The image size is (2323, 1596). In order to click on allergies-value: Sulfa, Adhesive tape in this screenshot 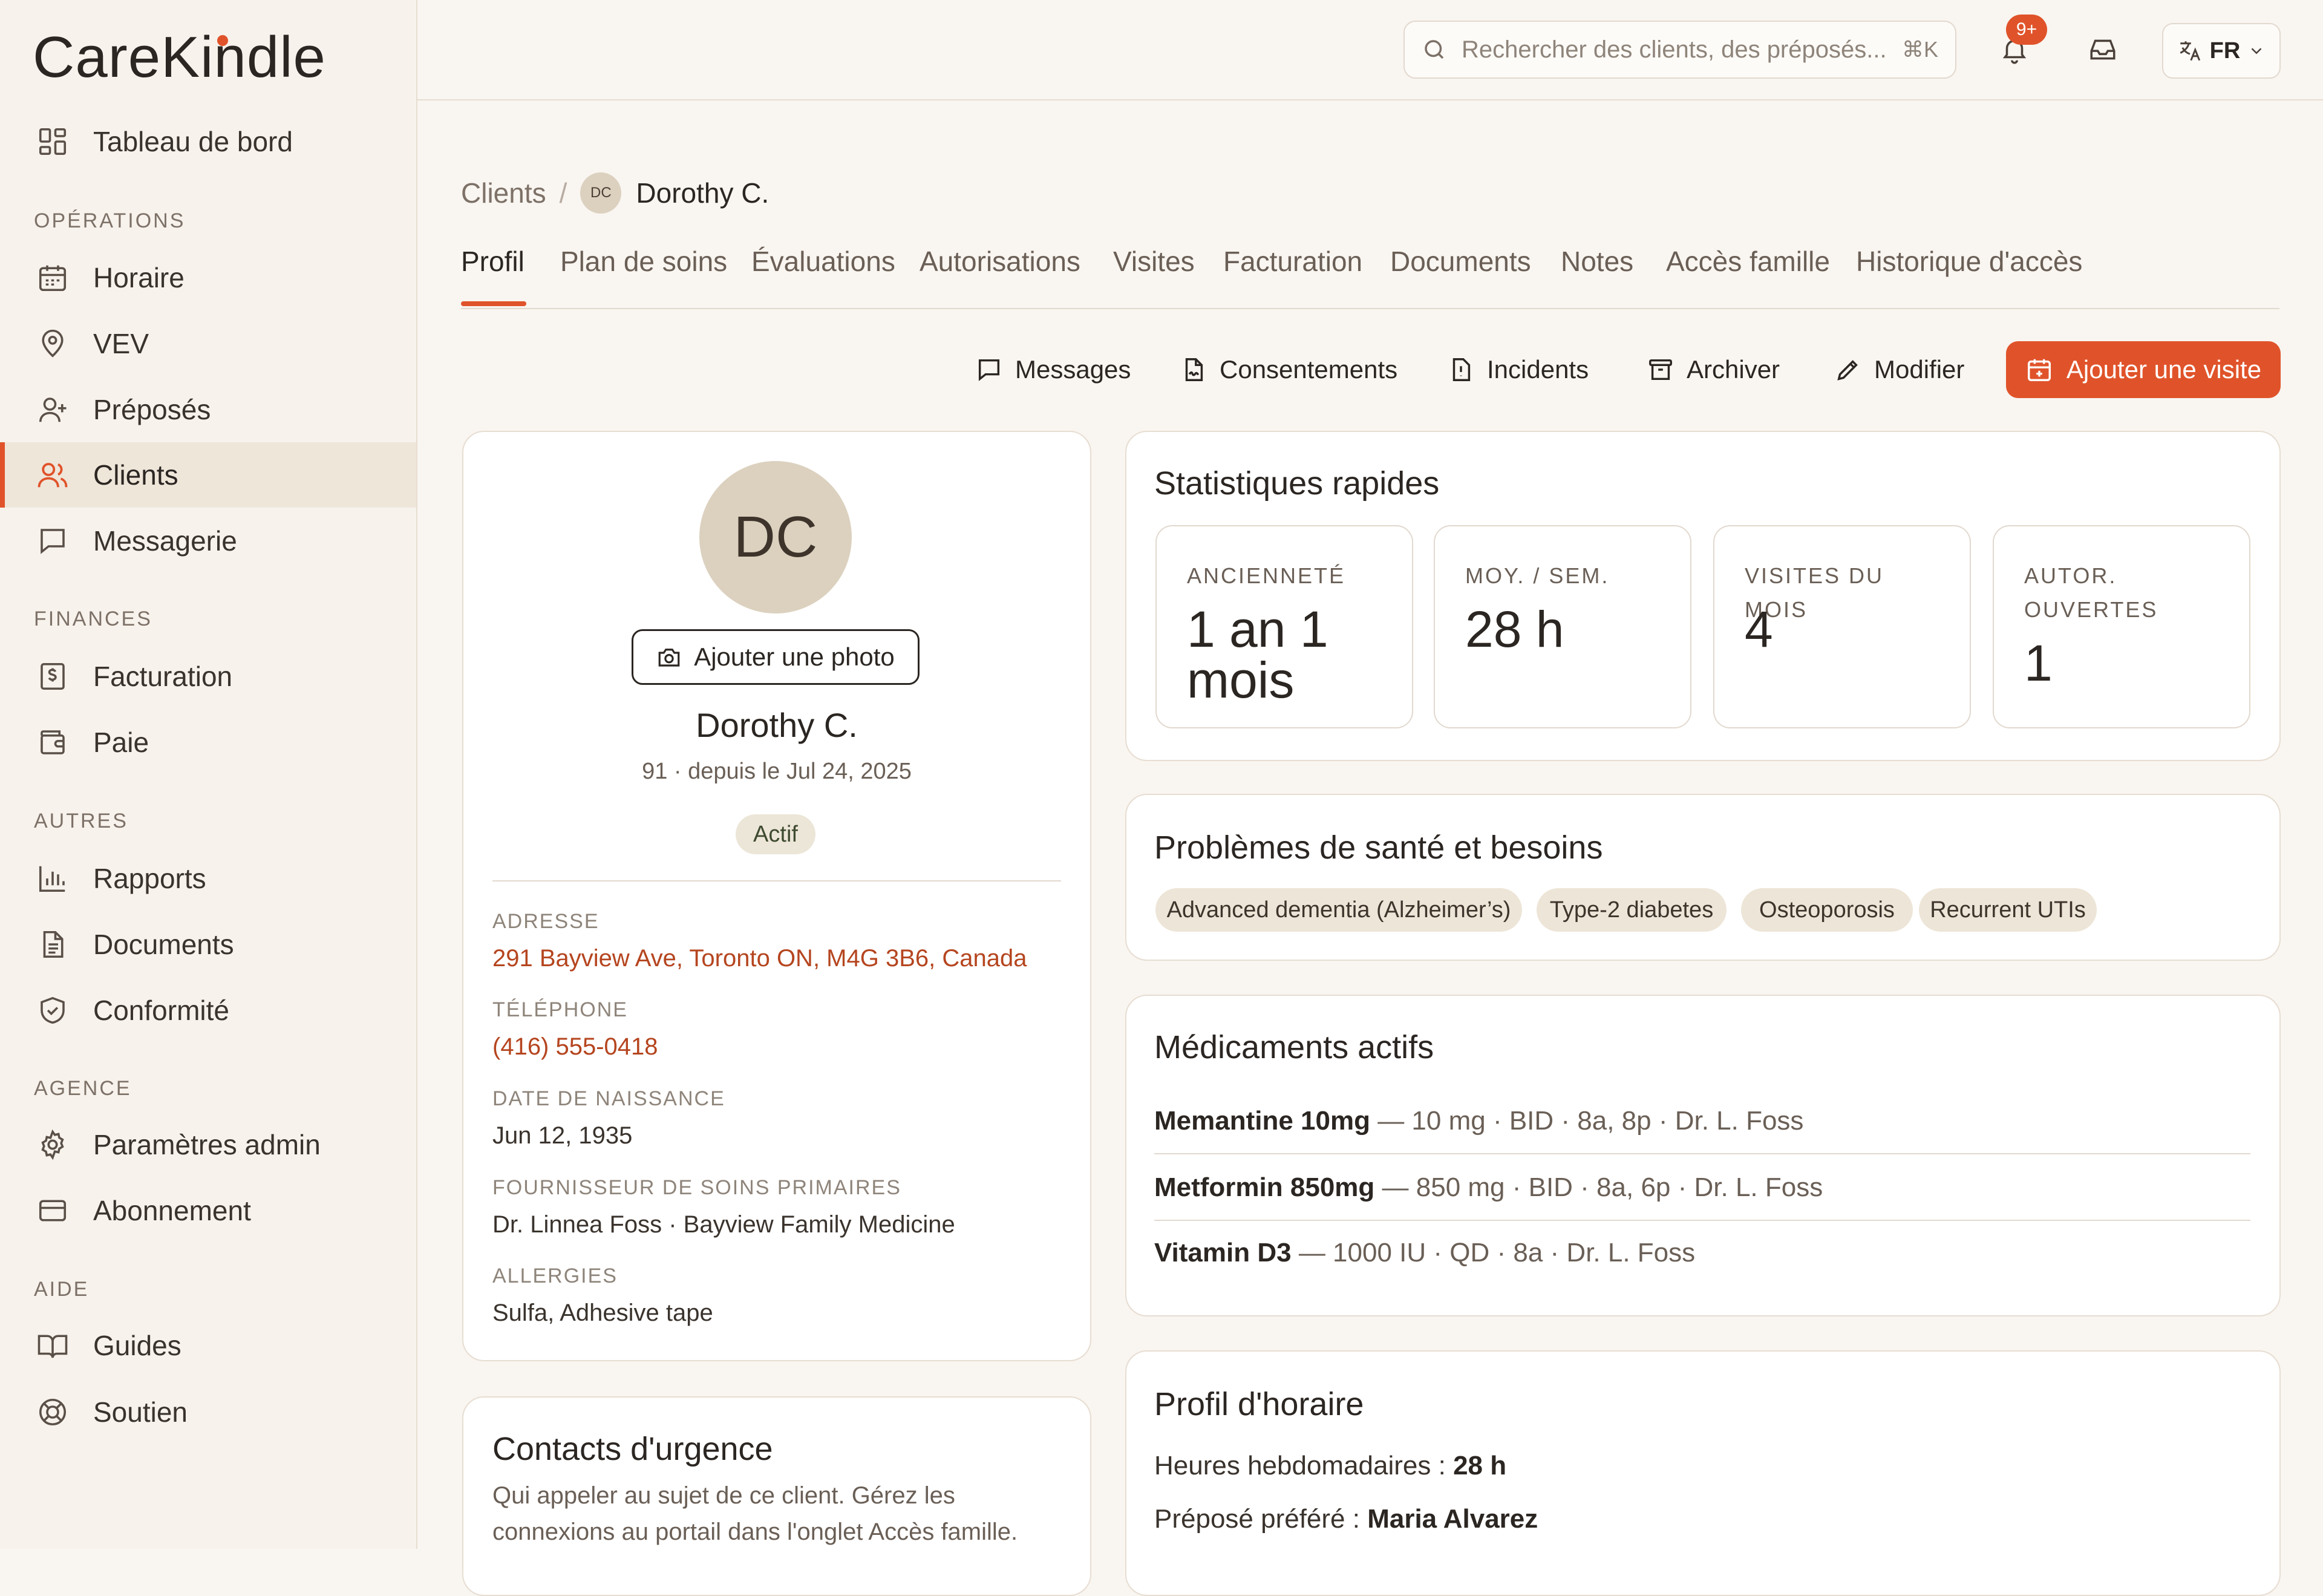, I will do `click(602, 1313)`.